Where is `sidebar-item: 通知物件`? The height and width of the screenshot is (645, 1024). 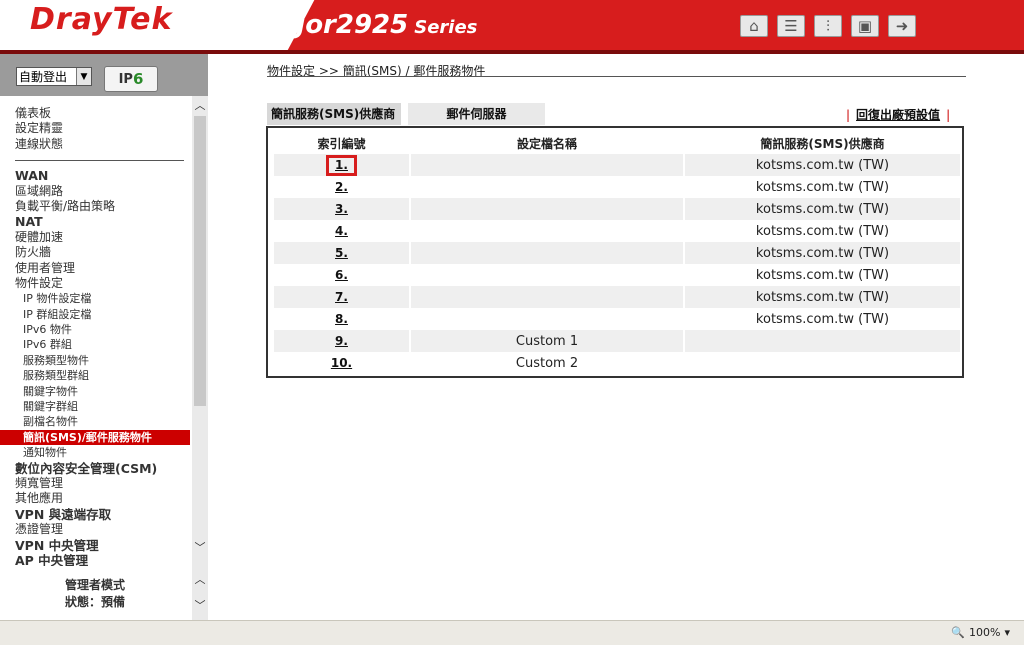 sidebar-item: 通知物件 is located at coordinates (95, 452).